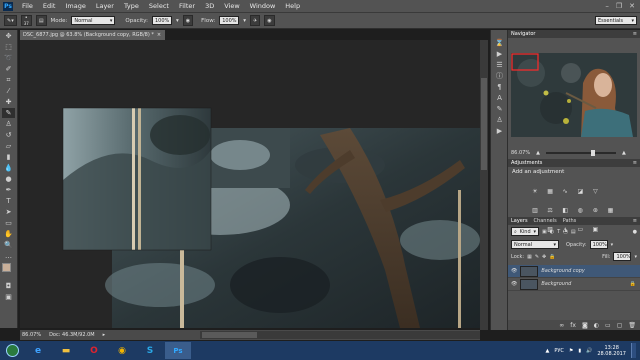 The width and height of the screenshot is (640, 360). I want to click on healing-brush-tool-icon: ✚, so click(8, 102).